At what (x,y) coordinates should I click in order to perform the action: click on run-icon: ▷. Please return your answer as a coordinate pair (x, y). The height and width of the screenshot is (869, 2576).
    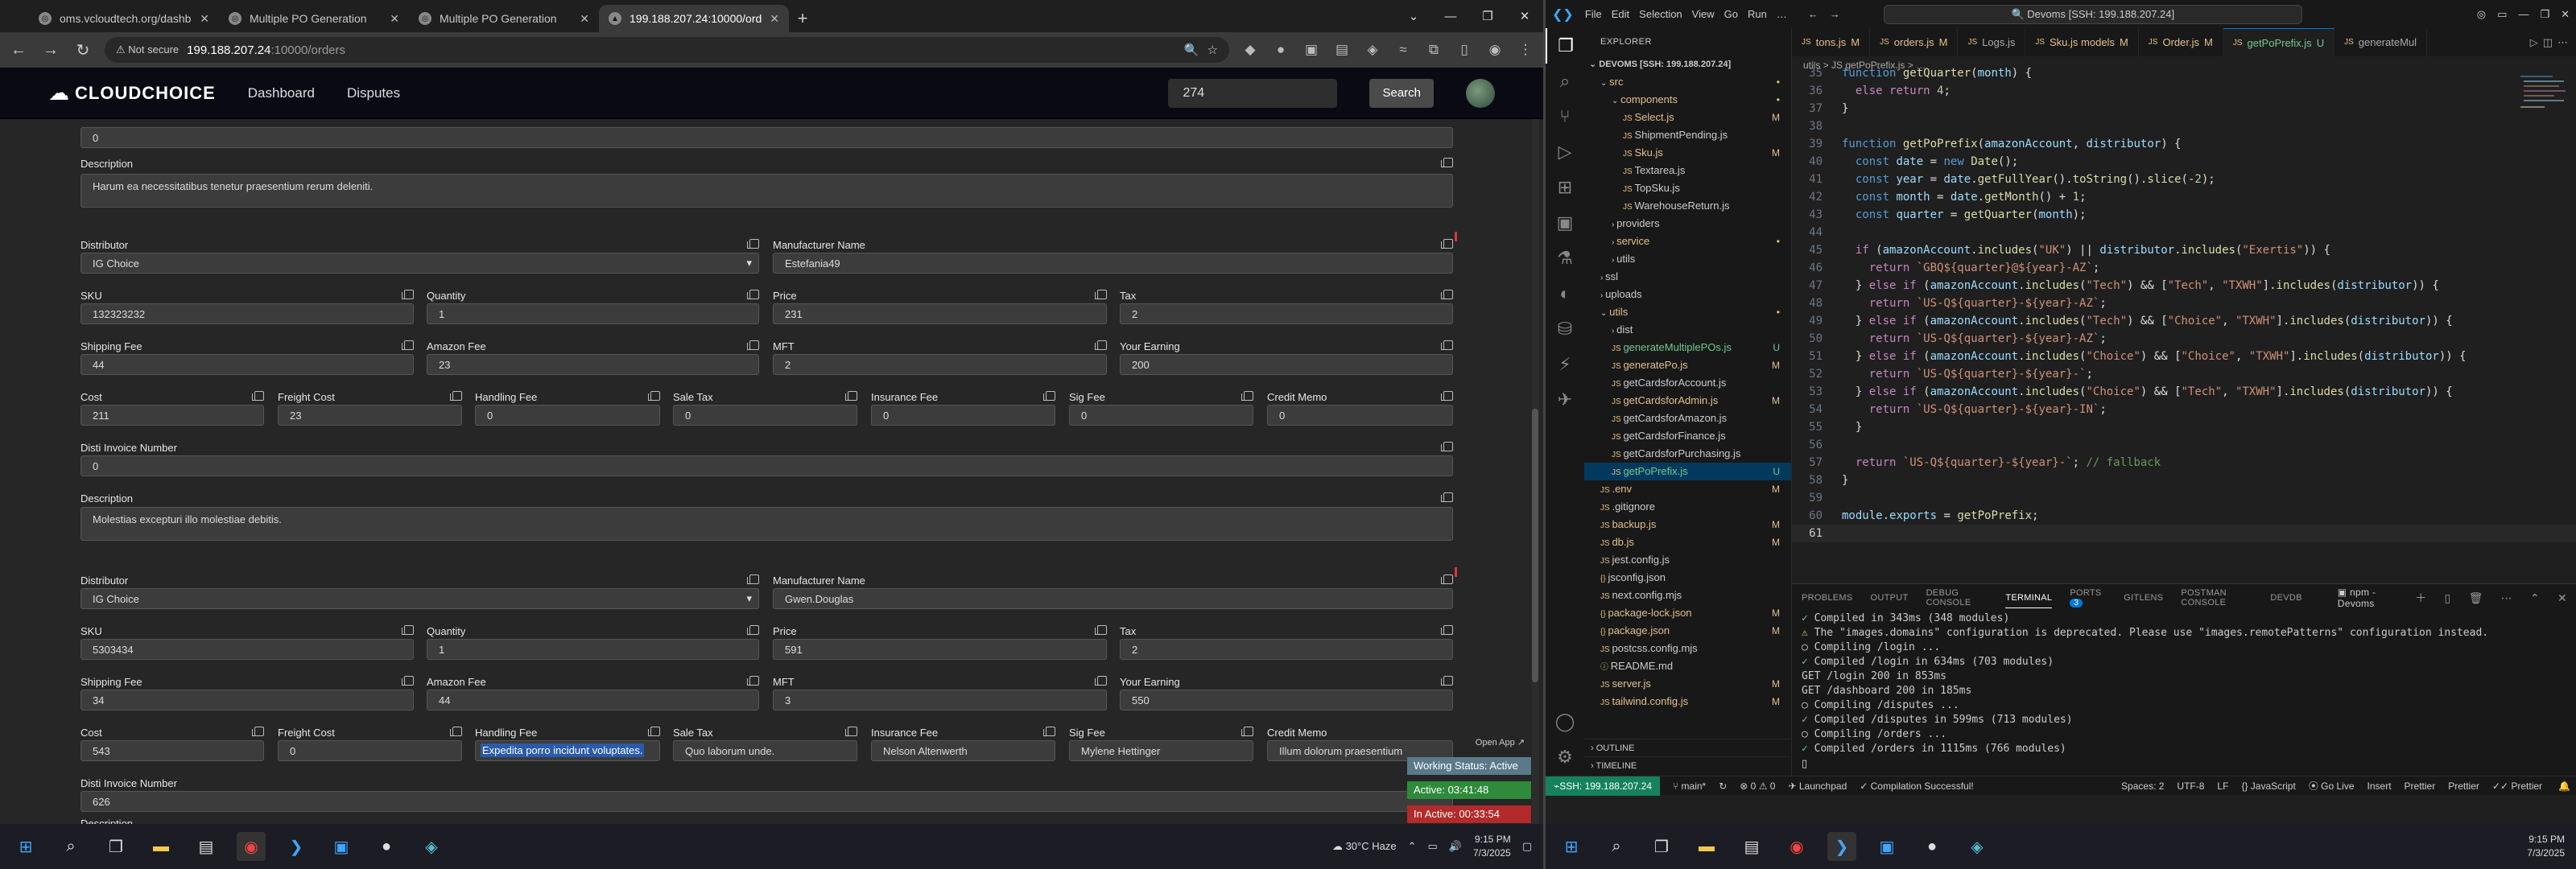
    Looking at the image, I should click on (2534, 42).